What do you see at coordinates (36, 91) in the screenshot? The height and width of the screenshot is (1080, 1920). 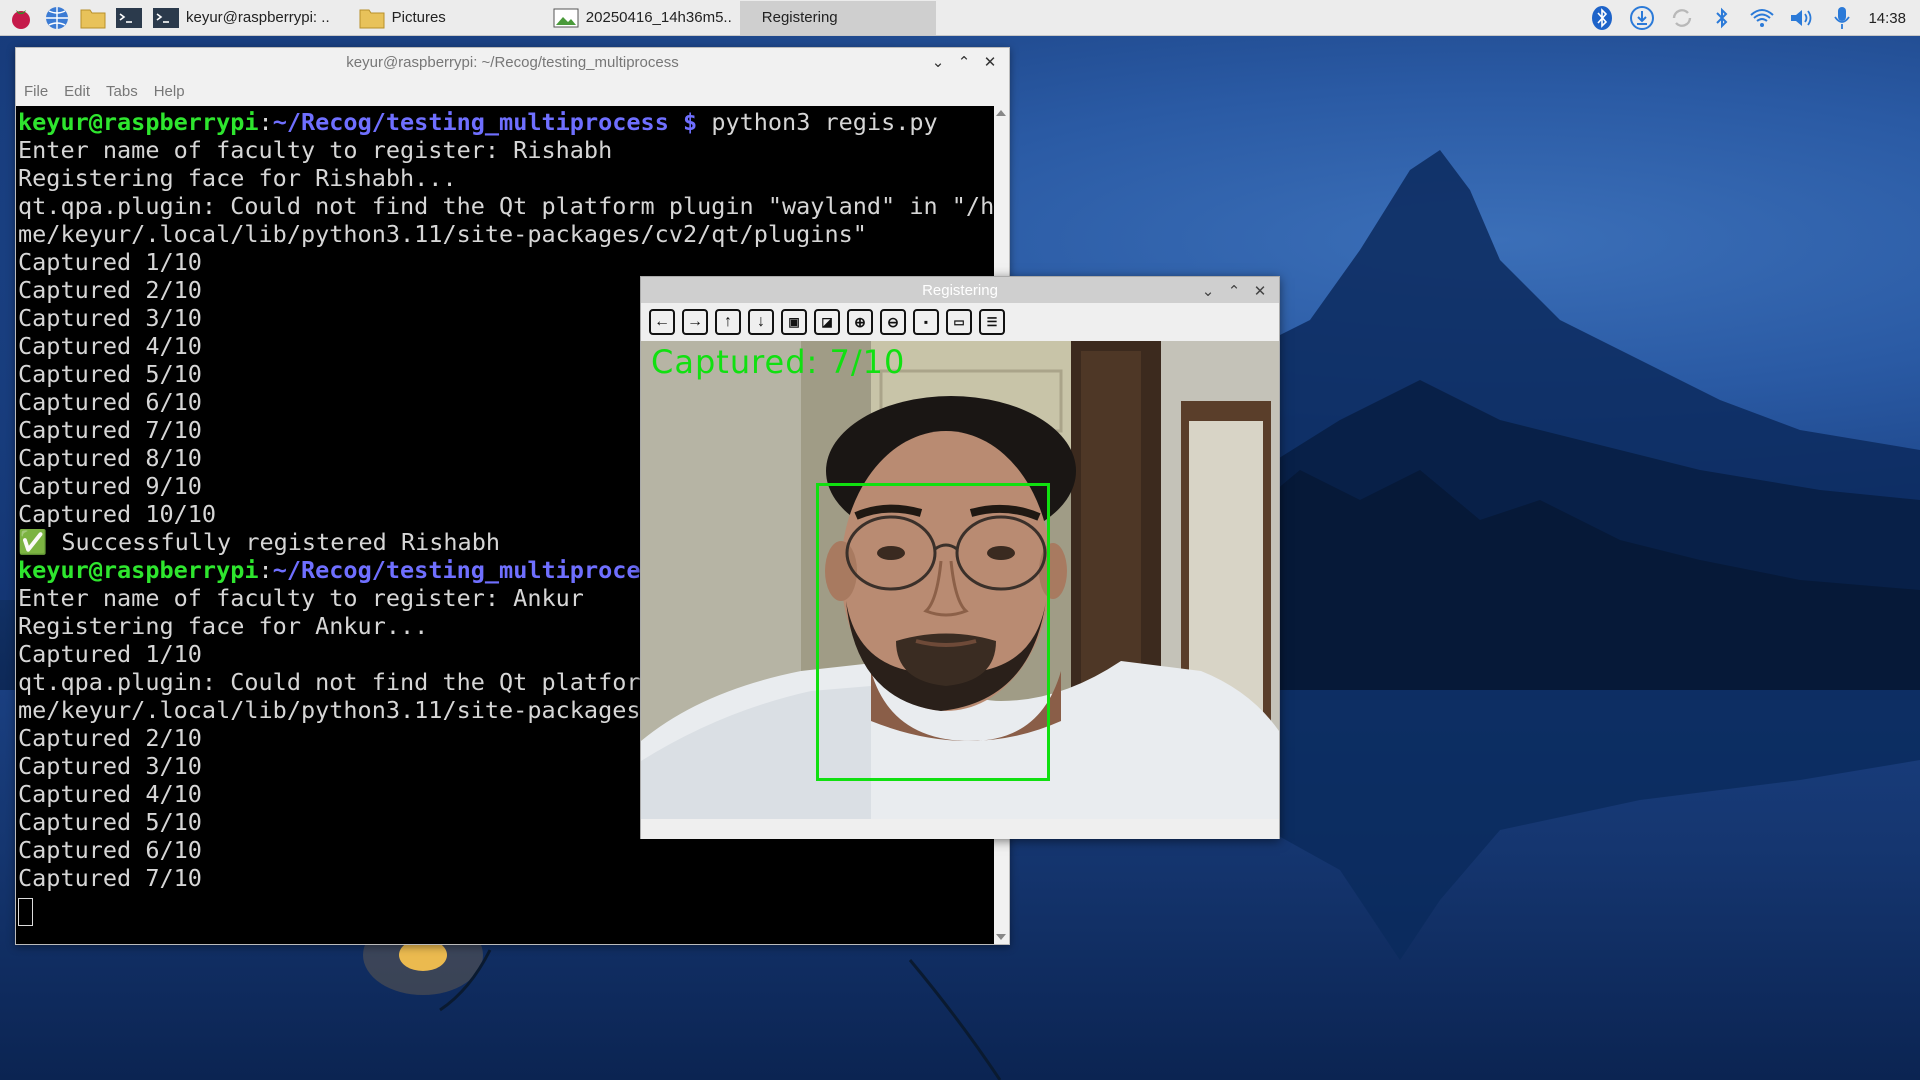 I see `menu-file: File` at bounding box center [36, 91].